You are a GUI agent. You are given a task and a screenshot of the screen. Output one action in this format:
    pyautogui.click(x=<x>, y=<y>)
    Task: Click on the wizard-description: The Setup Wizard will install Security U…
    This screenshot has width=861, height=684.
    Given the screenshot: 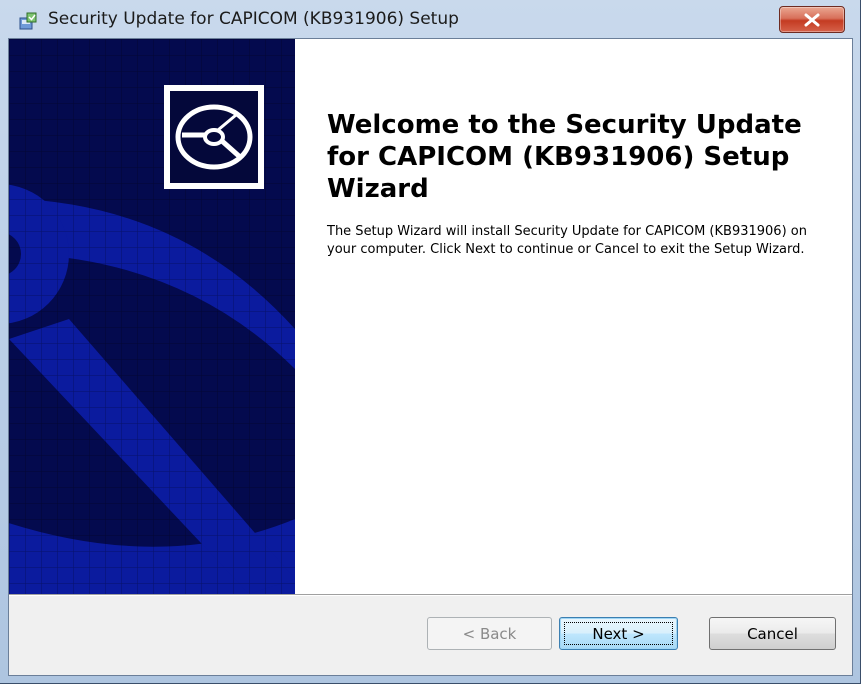 What is the action you would take?
    pyautogui.click(x=567, y=240)
    